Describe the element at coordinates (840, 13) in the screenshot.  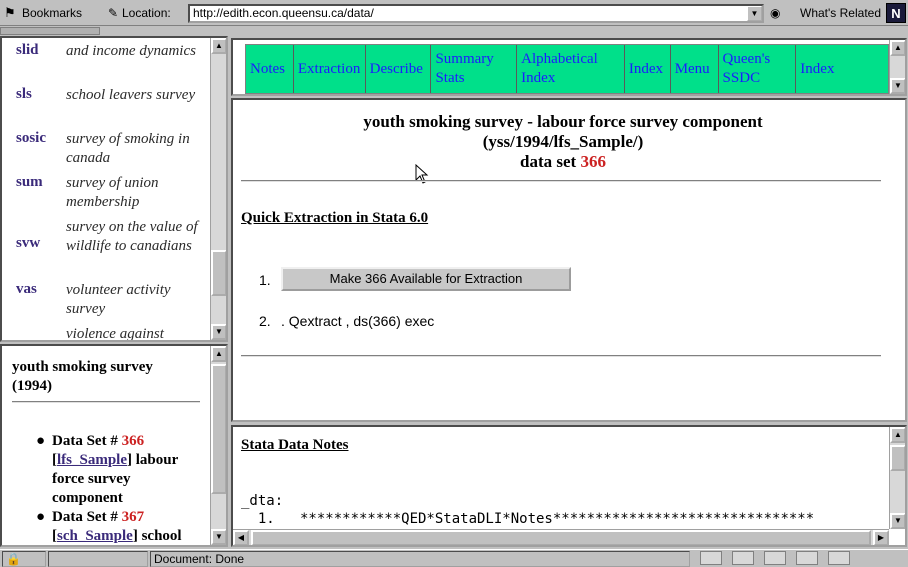
I see `whats-related-button: What's Related` at that location.